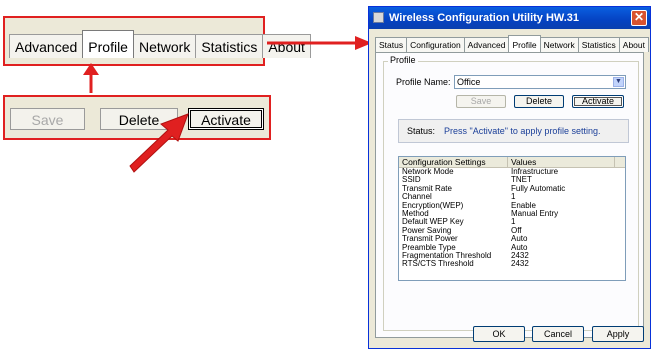 This screenshot has width=653, height=350. What do you see at coordinates (421, 131) in the screenshot?
I see `status-label: Status:` at bounding box center [421, 131].